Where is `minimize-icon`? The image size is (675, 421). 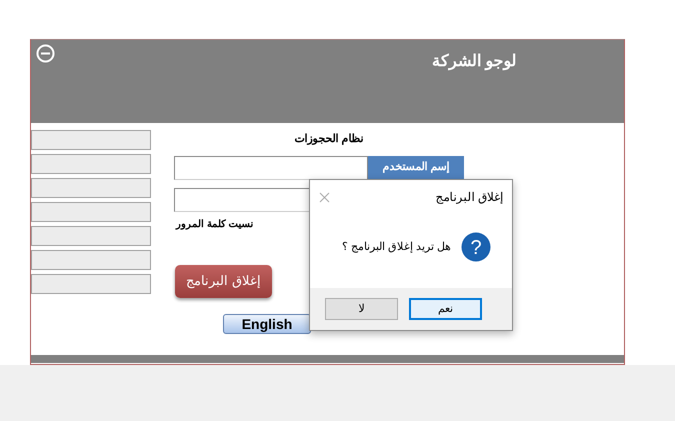
minimize-icon is located at coordinates (45, 53).